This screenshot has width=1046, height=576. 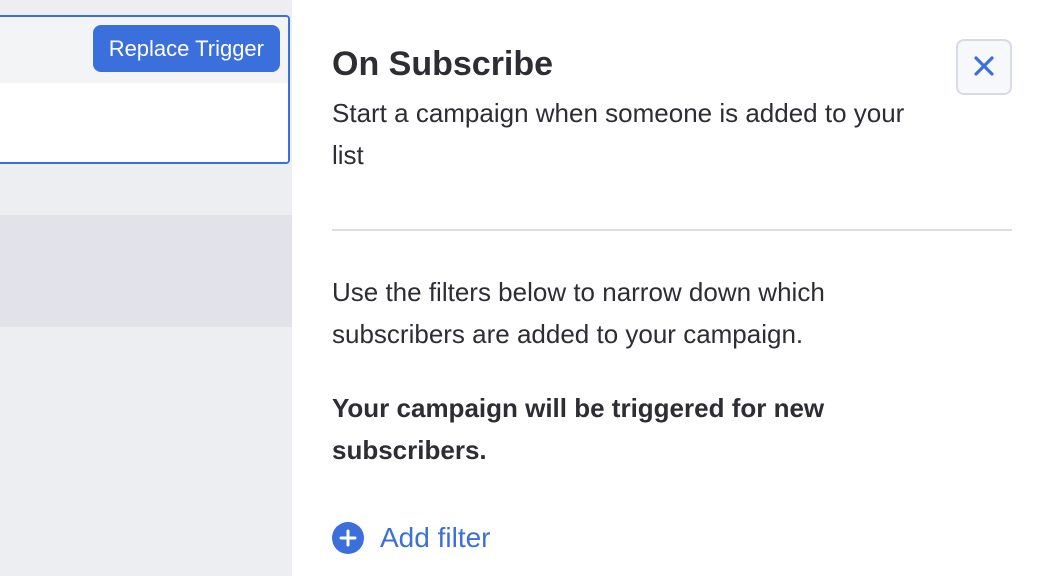 I want to click on close-button, so click(x=984, y=67).